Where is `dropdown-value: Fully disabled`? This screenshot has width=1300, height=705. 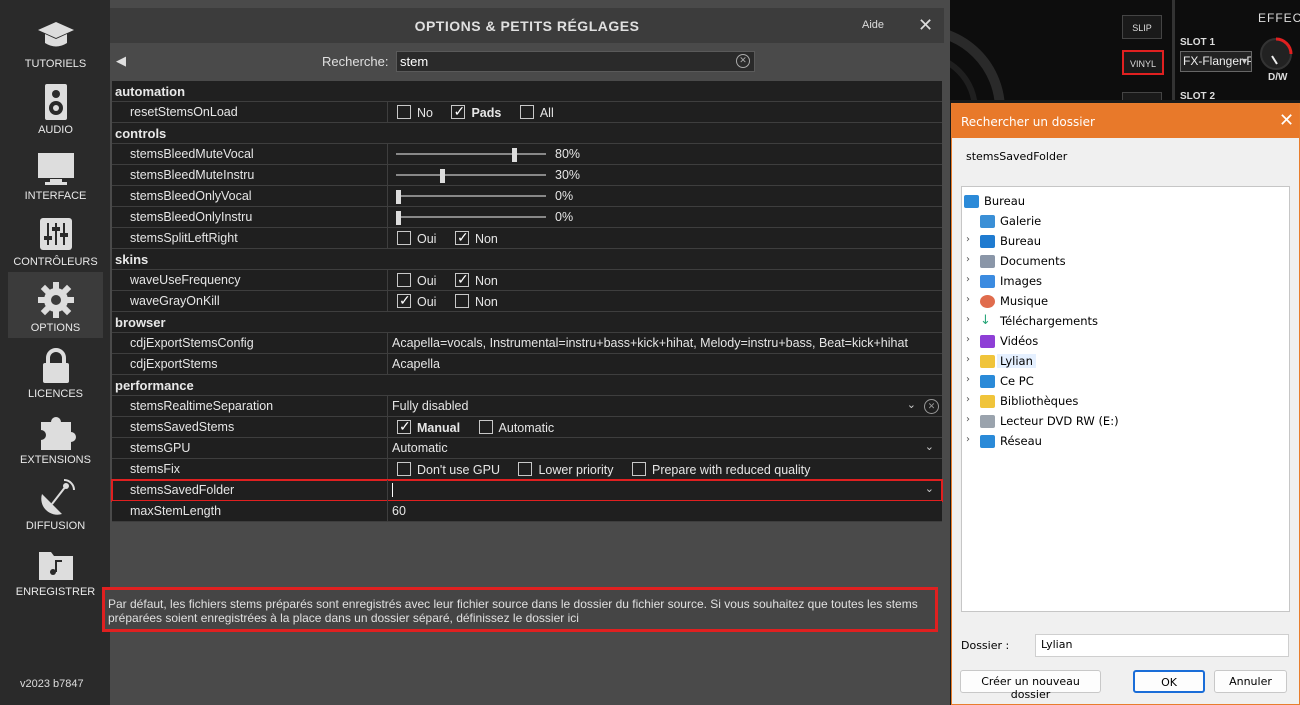
dropdown-value: Fully disabled is located at coordinates (430, 406).